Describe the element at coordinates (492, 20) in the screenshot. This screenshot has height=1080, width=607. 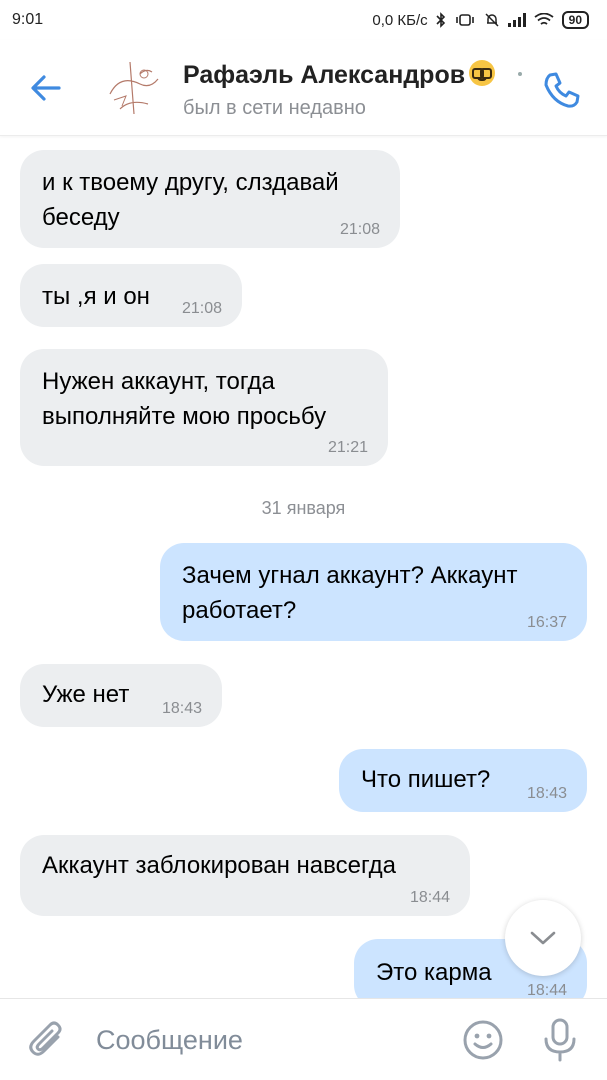
I see `mute-bell-icon` at that location.